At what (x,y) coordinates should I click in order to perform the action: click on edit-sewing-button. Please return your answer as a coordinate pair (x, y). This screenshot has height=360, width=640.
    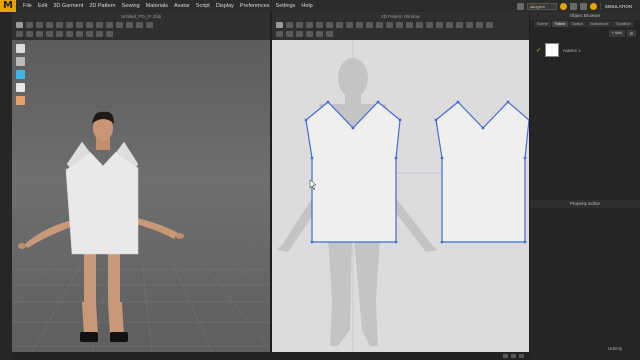
    Looking at the image, I should click on (389, 25).